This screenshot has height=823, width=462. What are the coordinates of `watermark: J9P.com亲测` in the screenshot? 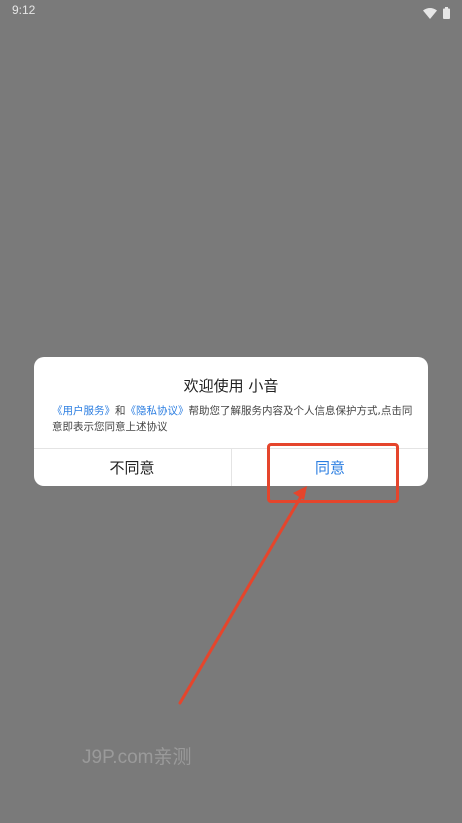 It's located at (137, 757).